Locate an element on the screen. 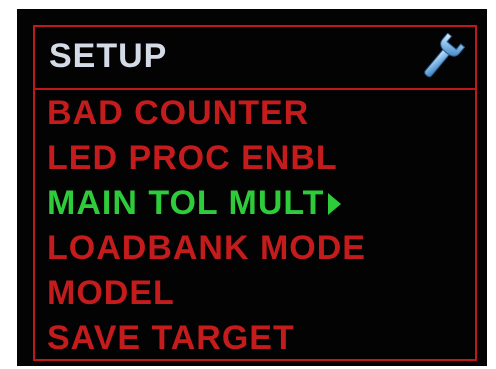  menu-item-bad-counter: BAD COUNTER is located at coordinates (206, 113).